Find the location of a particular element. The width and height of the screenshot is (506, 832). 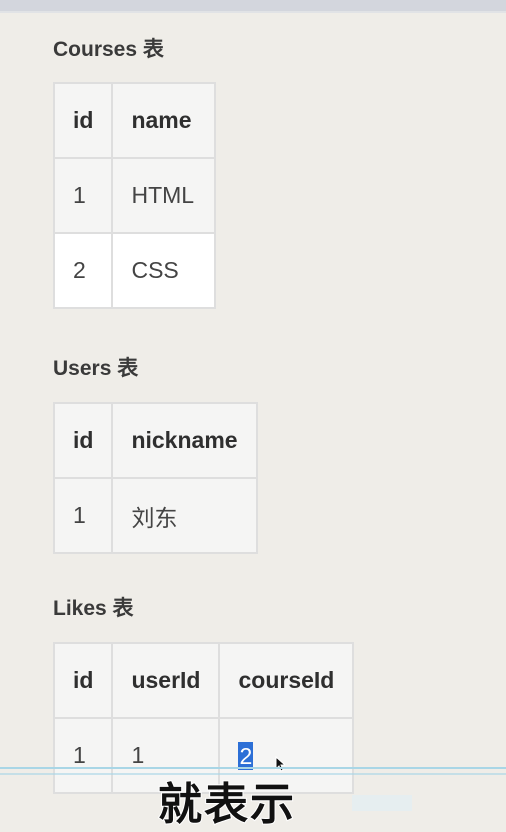

table-cell: 2 is located at coordinates (83, 270).